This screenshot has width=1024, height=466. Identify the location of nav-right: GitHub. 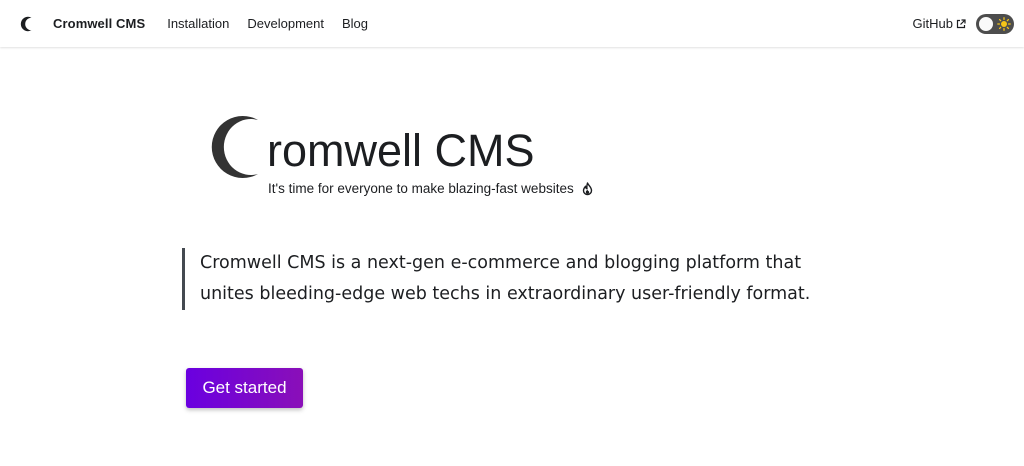
(963, 23).